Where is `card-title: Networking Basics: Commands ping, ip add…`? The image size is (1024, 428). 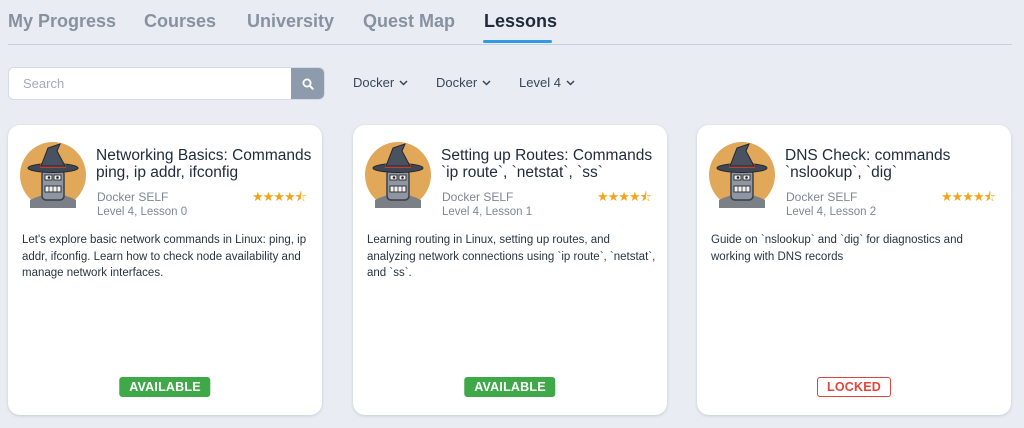 card-title: Networking Basics: Commands ping, ip add… is located at coordinates (206, 164).